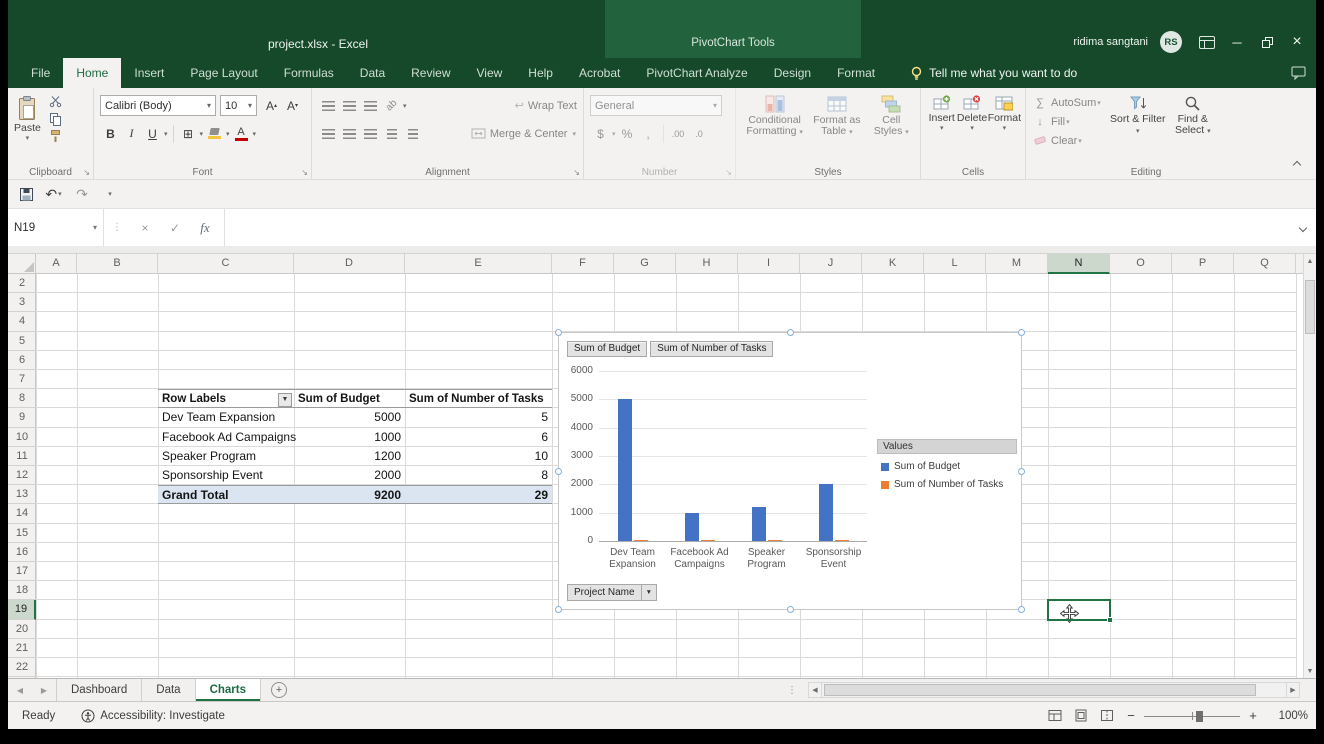 This screenshot has height=744, width=1324. I want to click on horizontal-scroll-track, so click(1054, 690).